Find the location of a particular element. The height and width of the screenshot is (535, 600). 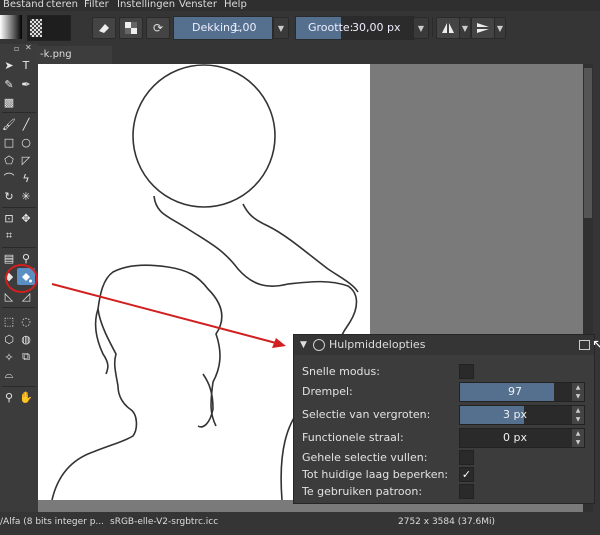

rectangle-tool-icon: □ is located at coordinates (9, 142).